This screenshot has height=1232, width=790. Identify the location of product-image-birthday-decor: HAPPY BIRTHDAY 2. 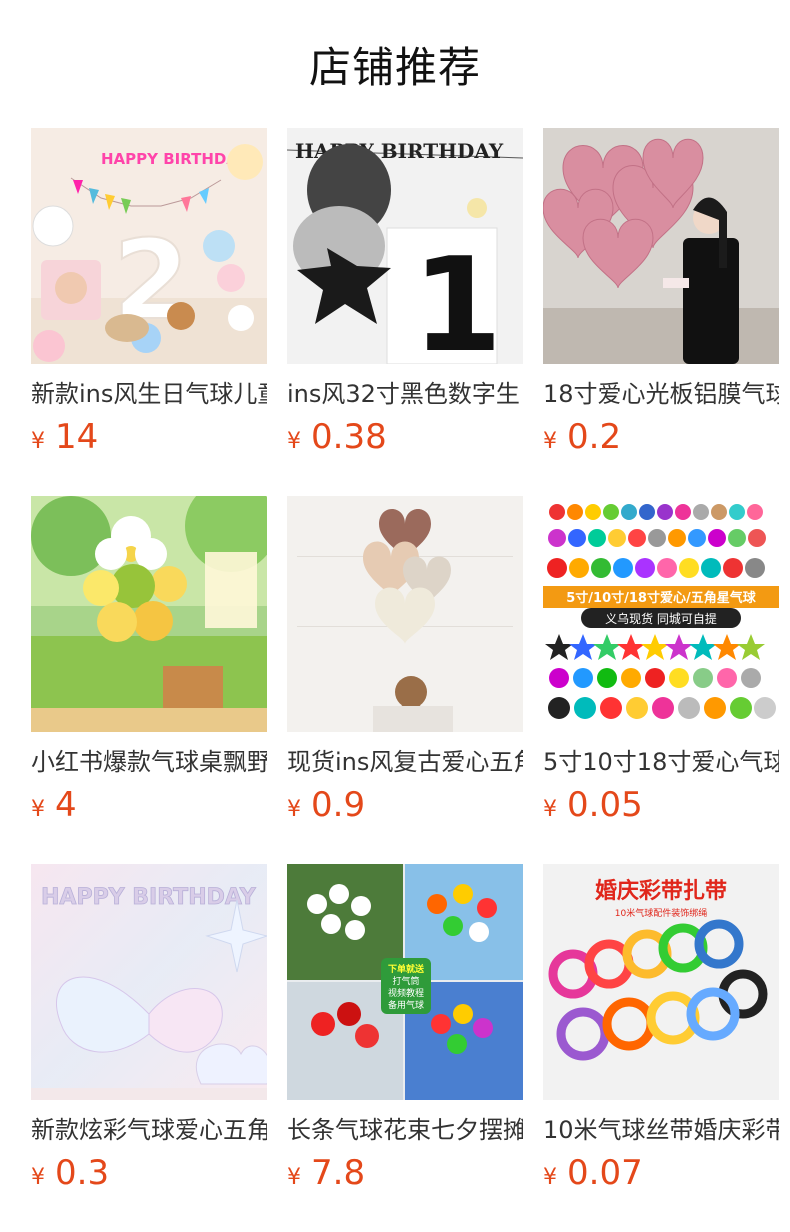
(149, 246).